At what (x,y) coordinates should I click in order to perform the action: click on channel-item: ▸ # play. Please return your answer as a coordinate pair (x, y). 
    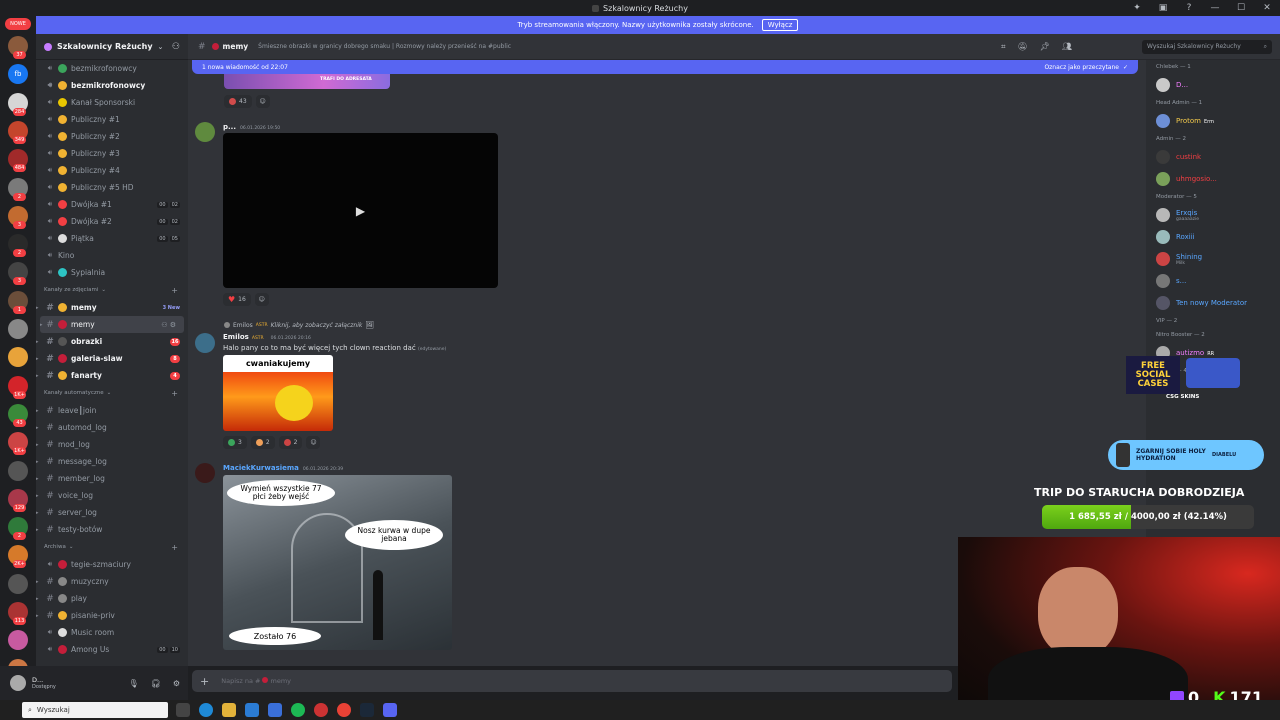
    Looking at the image, I should click on (112, 598).